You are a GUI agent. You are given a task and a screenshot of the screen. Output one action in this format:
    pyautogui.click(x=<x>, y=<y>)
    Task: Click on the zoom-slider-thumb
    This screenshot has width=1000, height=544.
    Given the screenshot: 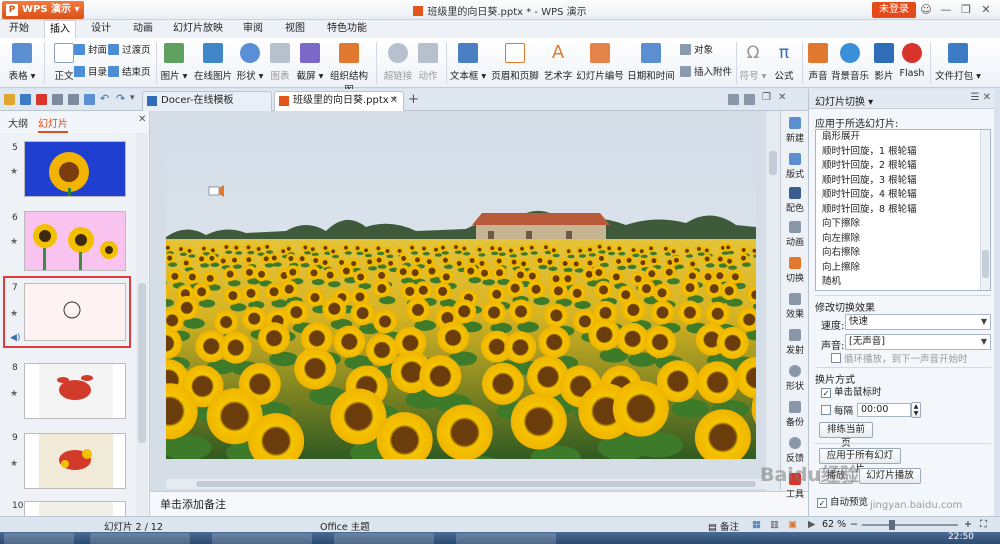 What is the action you would take?
    pyautogui.click(x=892, y=525)
    